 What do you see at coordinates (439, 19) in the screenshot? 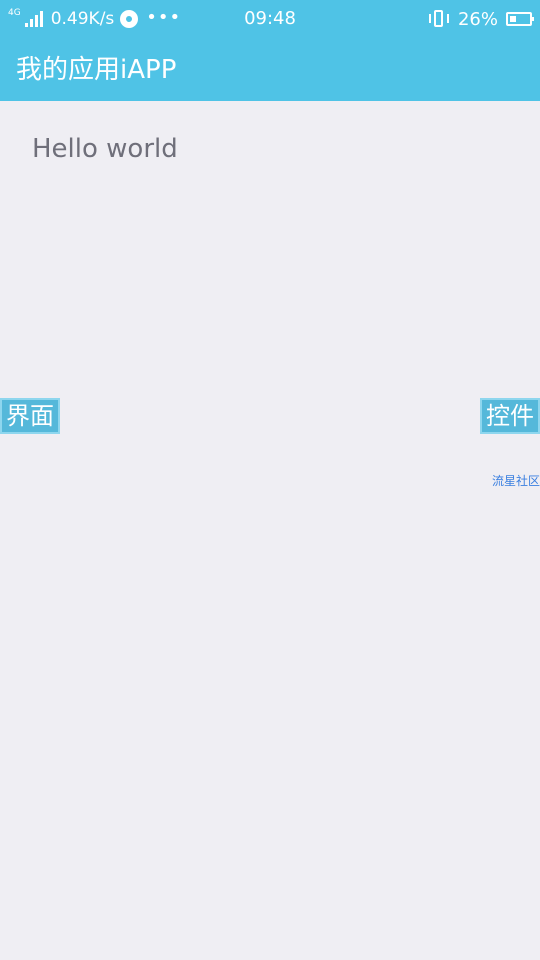
I see `vibrate-icon` at bounding box center [439, 19].